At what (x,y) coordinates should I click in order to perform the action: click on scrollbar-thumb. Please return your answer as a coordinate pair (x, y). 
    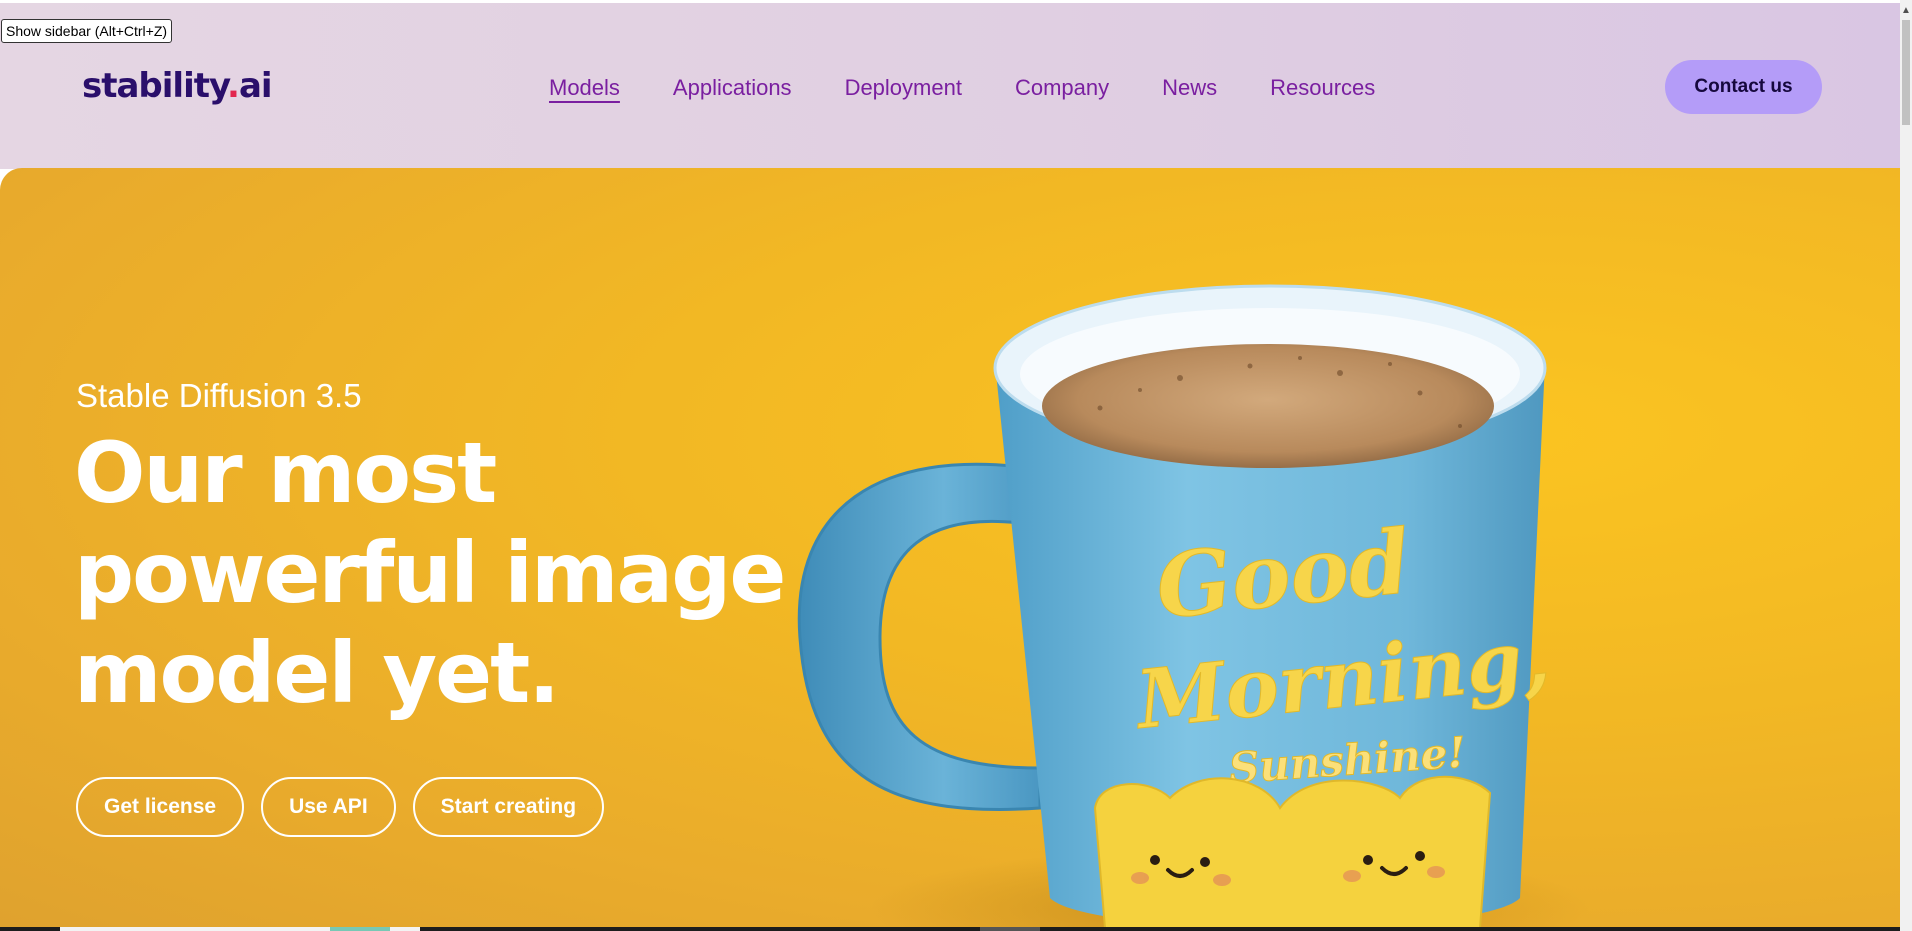
    Looking at the image, I should click on (1906, 72).